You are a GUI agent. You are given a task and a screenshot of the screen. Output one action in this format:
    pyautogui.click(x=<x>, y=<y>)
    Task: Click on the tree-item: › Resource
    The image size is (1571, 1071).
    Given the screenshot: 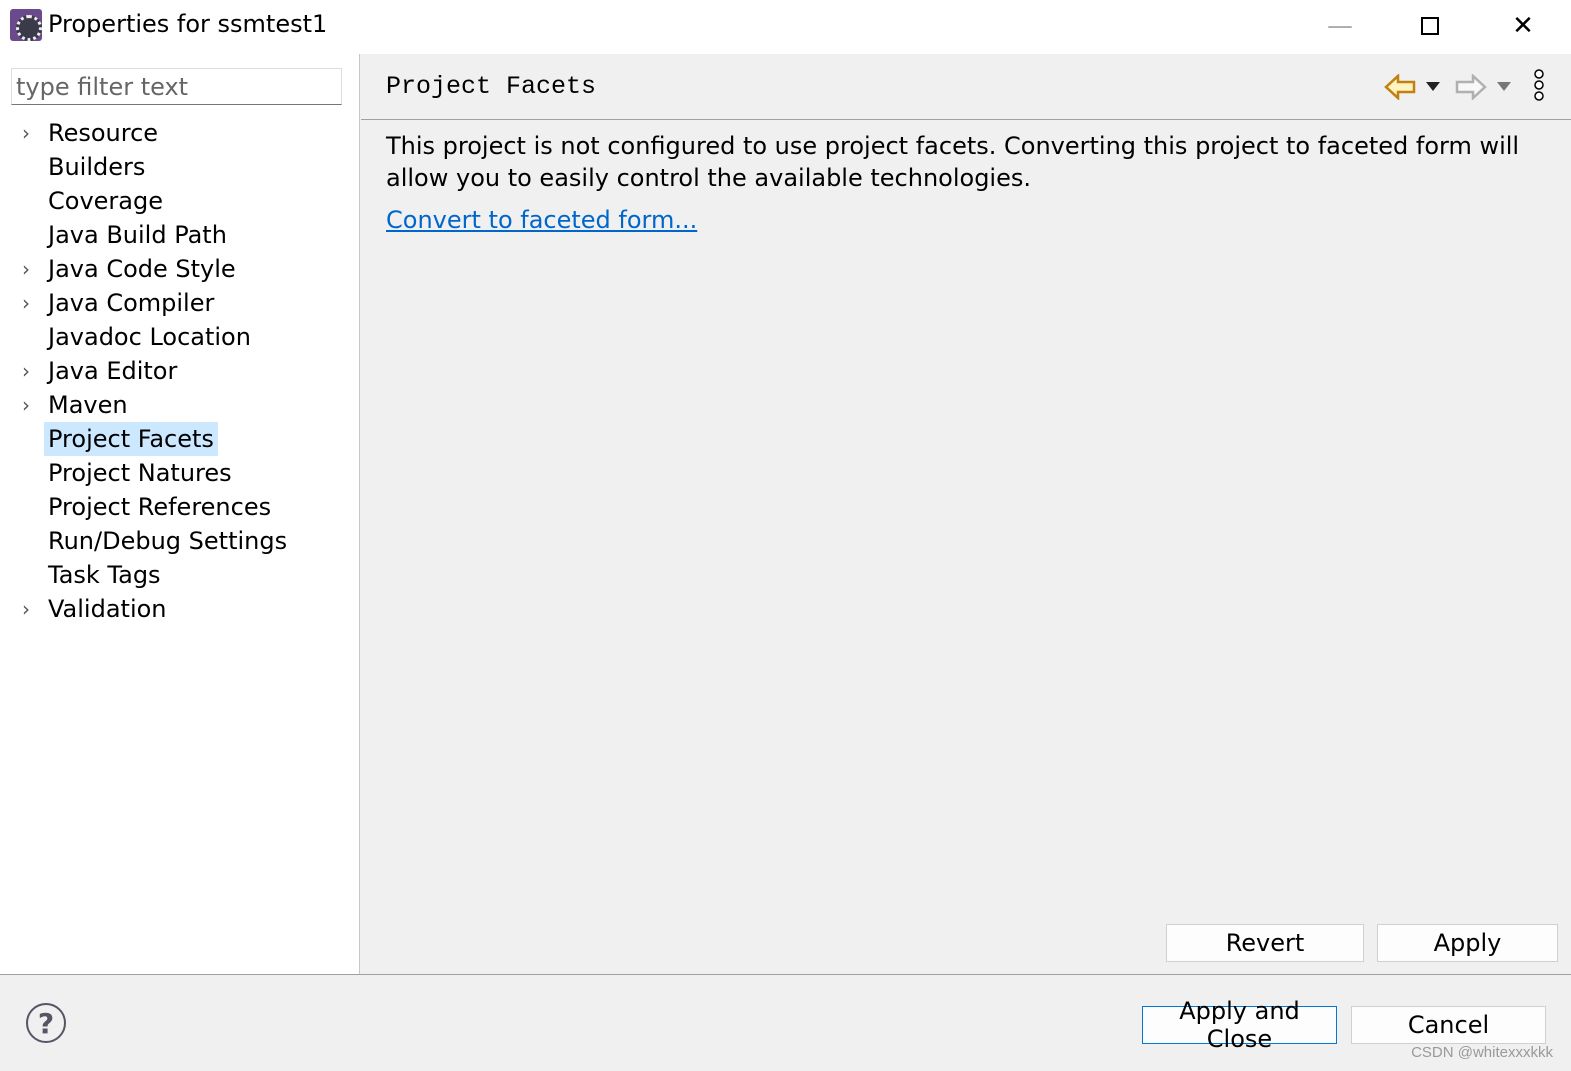 What is the action you would take?
    pyautogui.click(x=180, y=133)
    